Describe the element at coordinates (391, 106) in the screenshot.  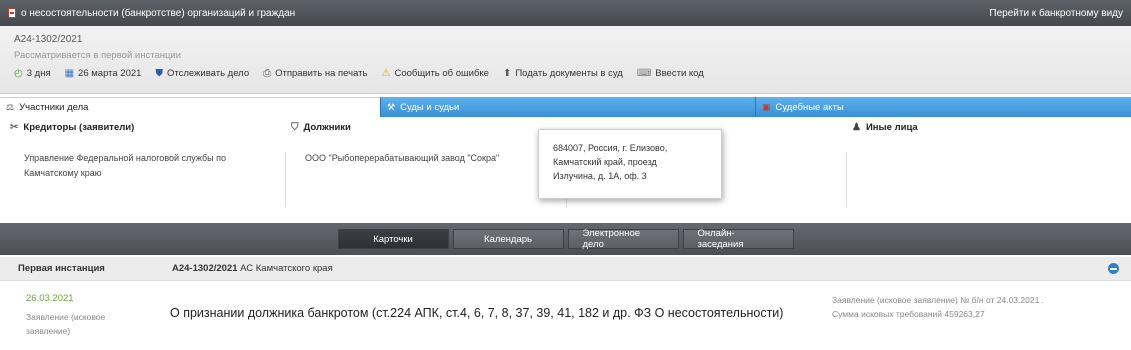
I see `gavel-icon: ⚒` at that location.